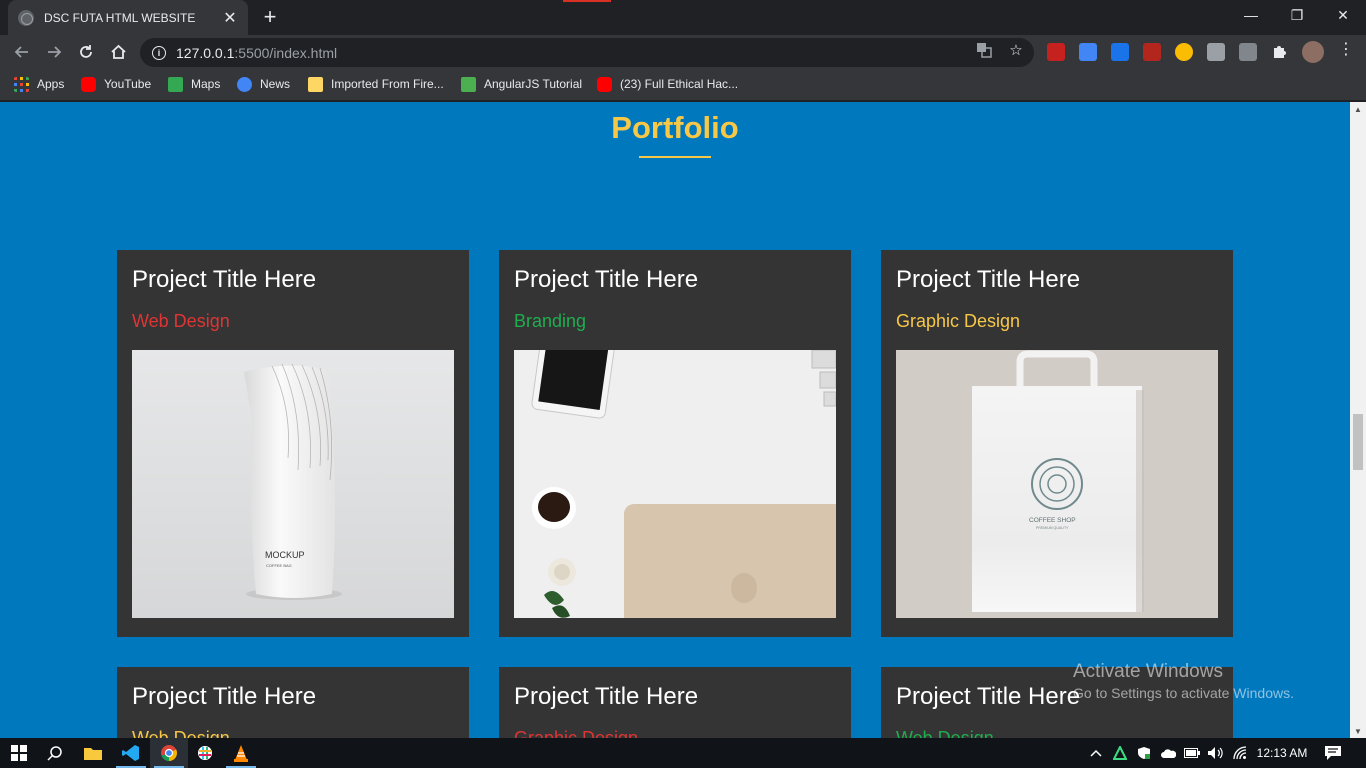 The width and height of the screenshot is (1366, 768). Describe the element at coordinates (683, 753) in the screenshot. I see `windows-taskbar: 12:13 AM` at that location.